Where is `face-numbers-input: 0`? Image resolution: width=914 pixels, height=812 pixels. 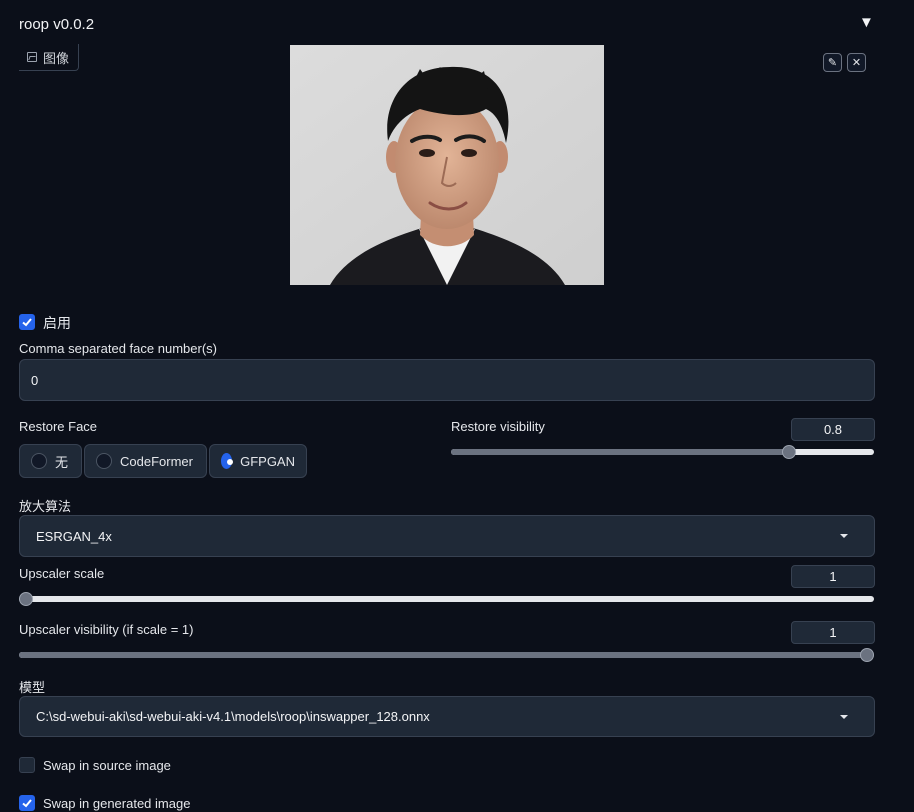 face-numbers-input: 0 is located at coordinates (447, 380).